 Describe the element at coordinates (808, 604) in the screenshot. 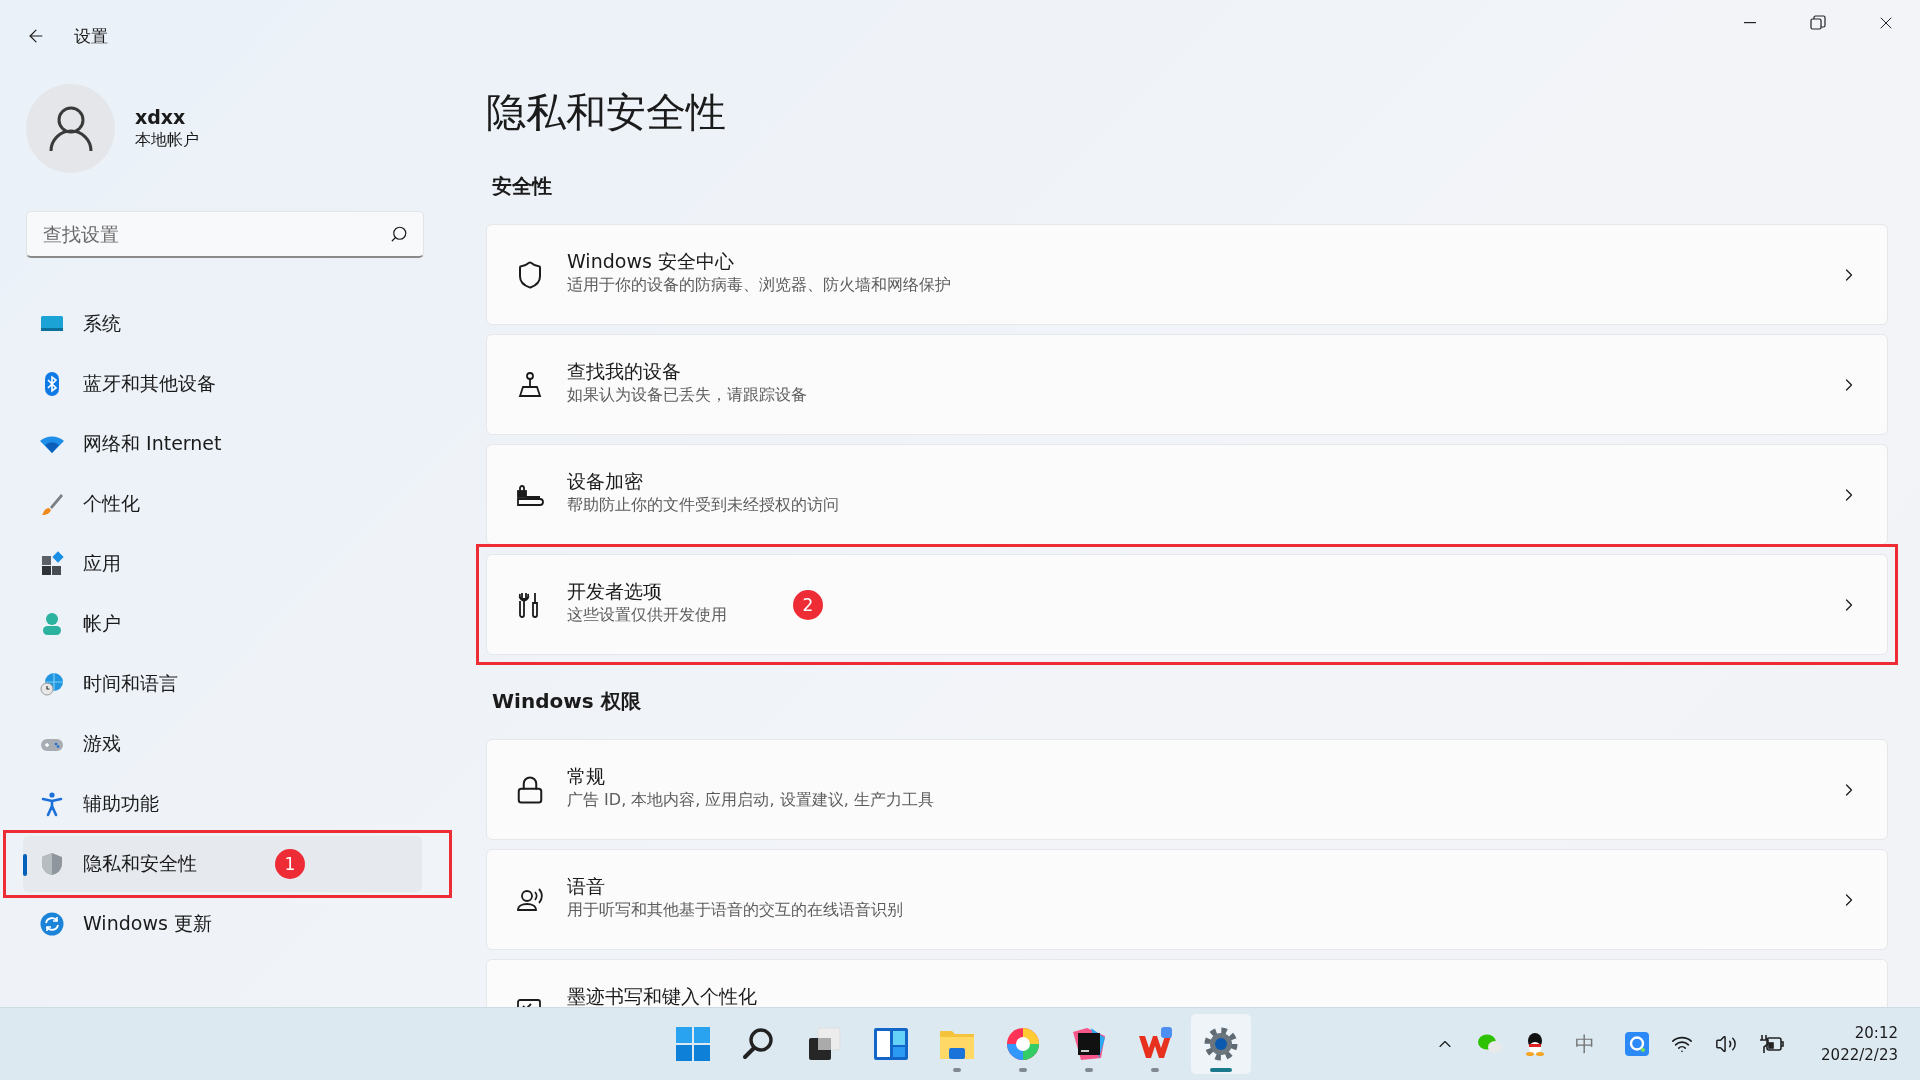

I see `step-badge: 2` at that location.